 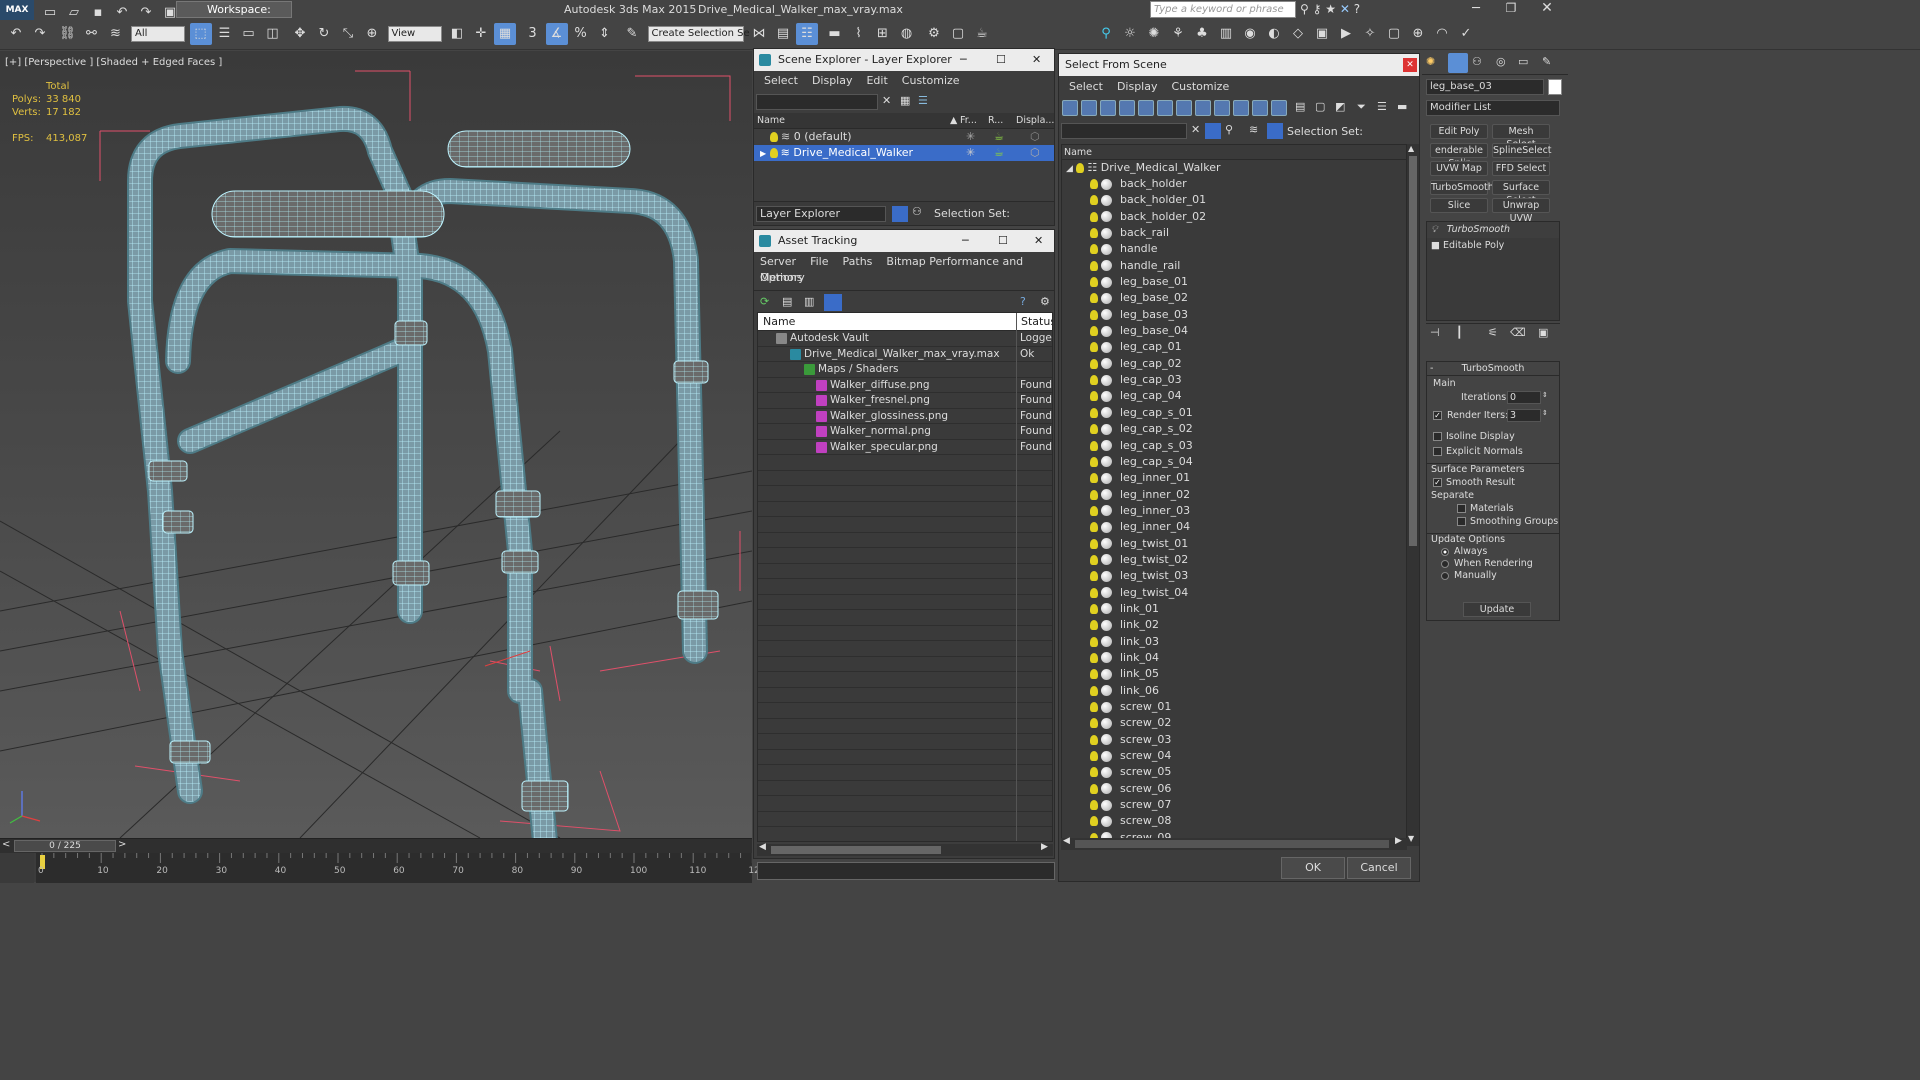 I want to click on schematic-view-icon: ⊞, so click(x=883, y=34).